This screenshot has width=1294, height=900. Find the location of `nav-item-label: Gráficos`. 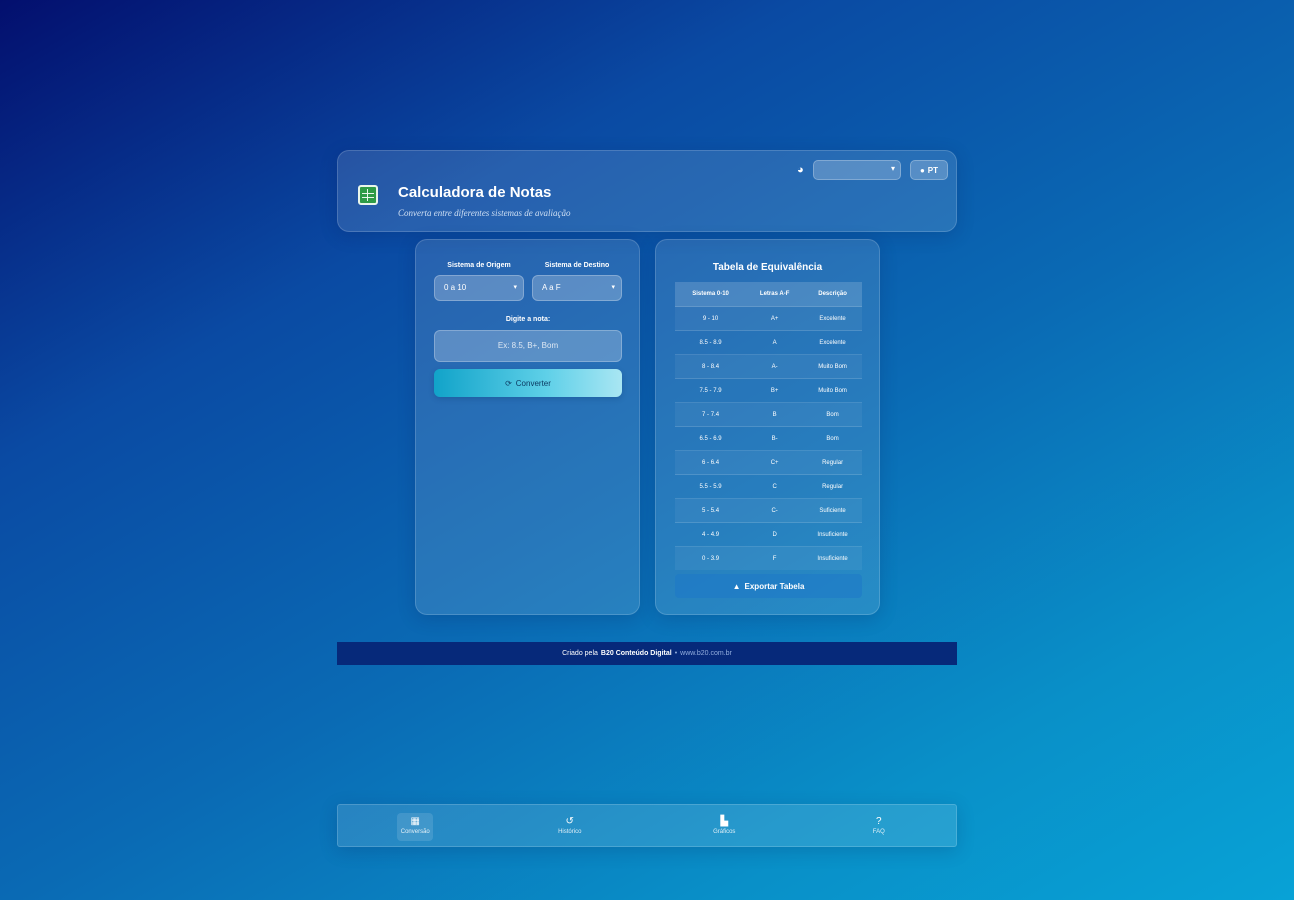

nav-item-label: Gráficos is located at coordinates (724, 832).